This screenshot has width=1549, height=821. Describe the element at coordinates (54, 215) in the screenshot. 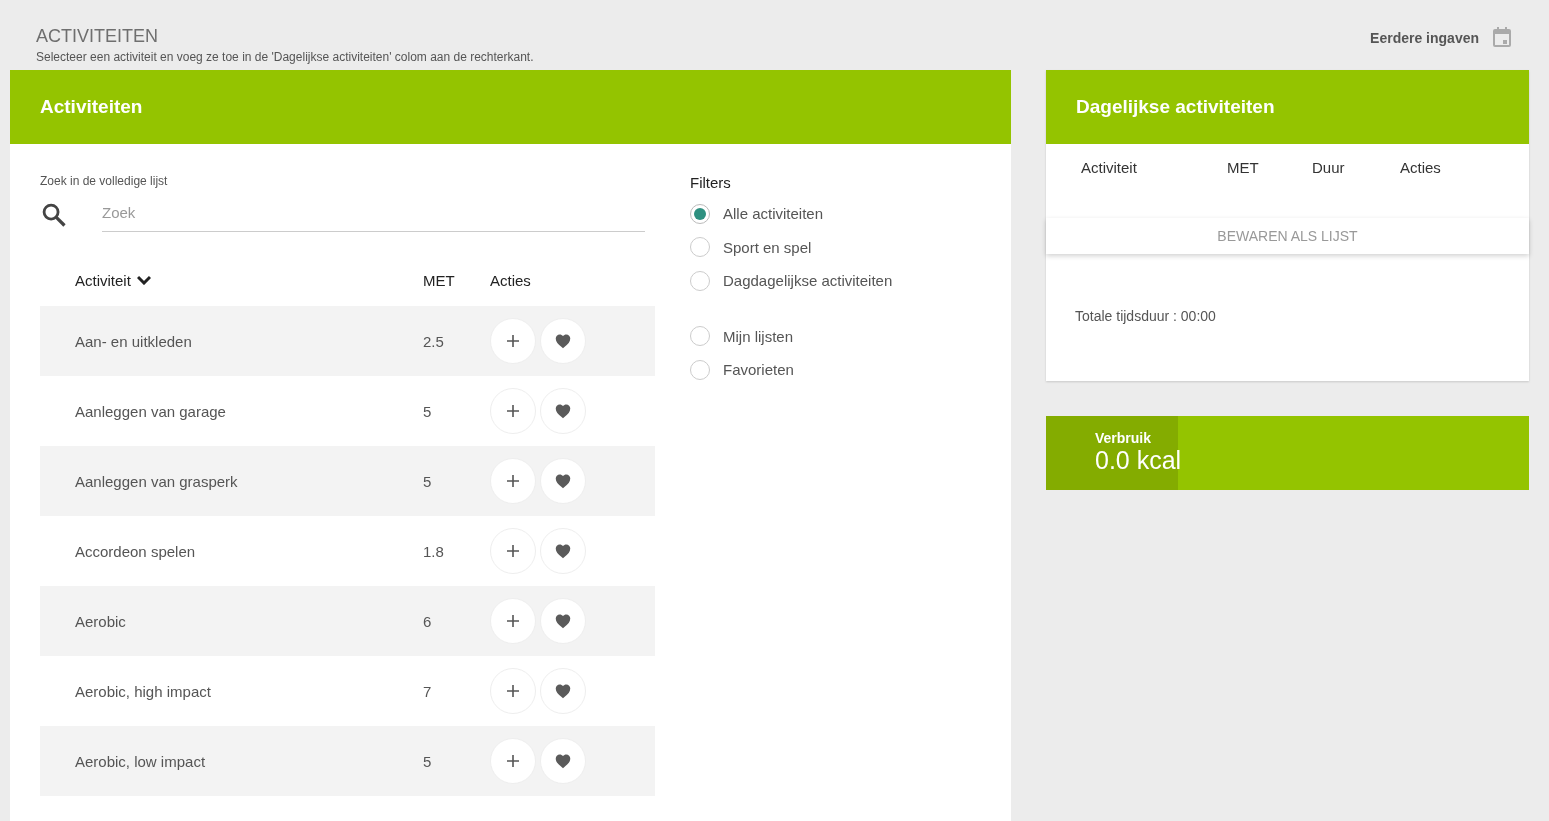

I see `search-icon` at that location.